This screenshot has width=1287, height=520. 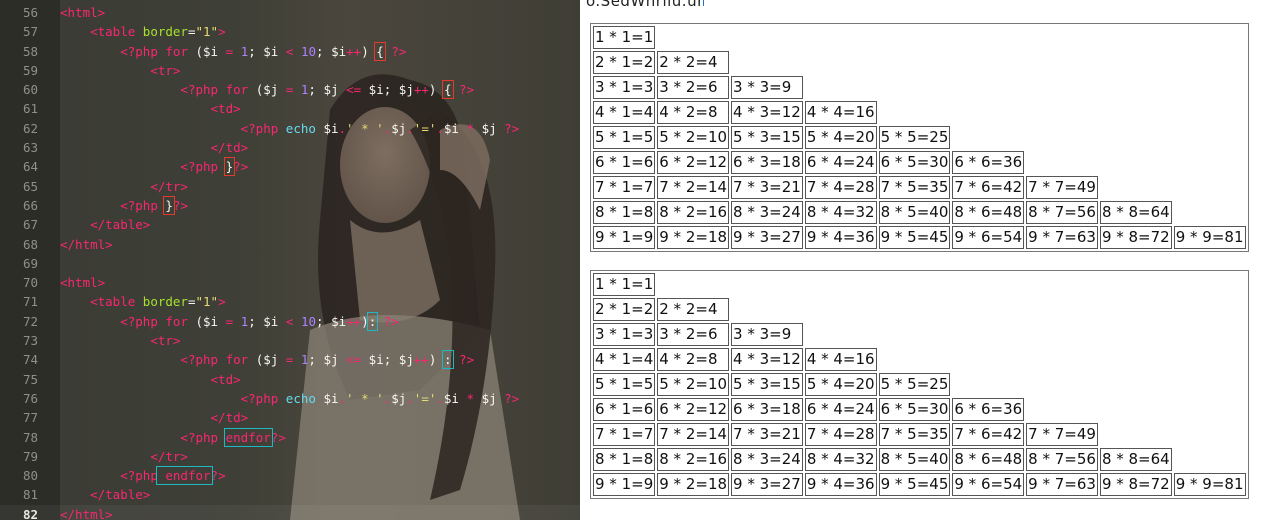 What do you see at coordinates (840, 237) in the screenshot?
I see `table-cell: 9 * 4=36` at bounding box center [840, 237].